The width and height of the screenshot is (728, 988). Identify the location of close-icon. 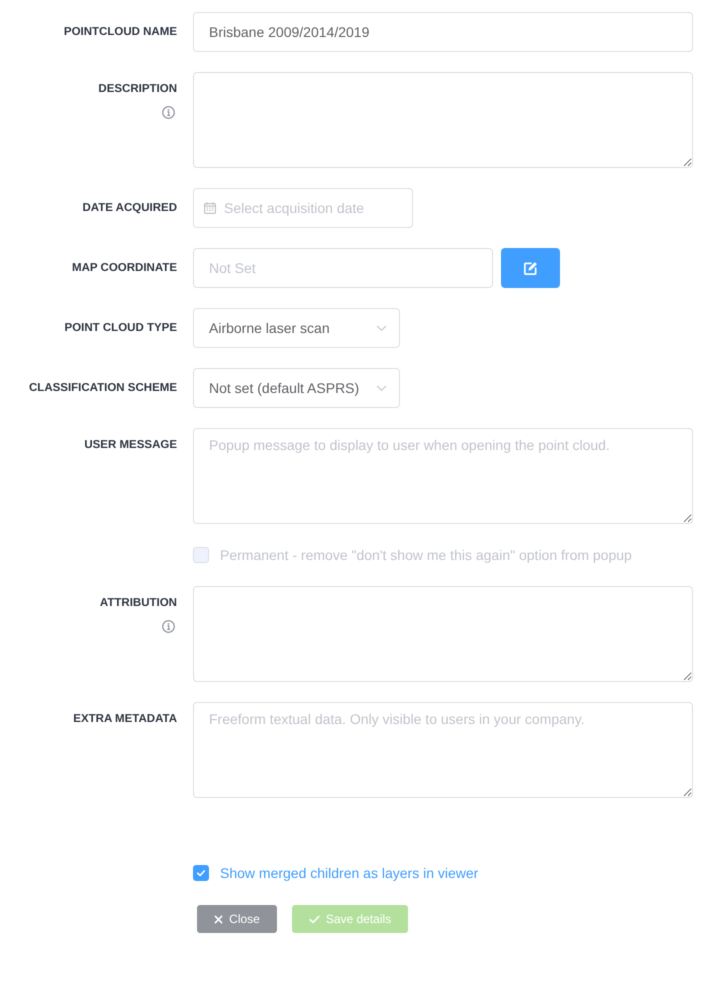
(219, 919).